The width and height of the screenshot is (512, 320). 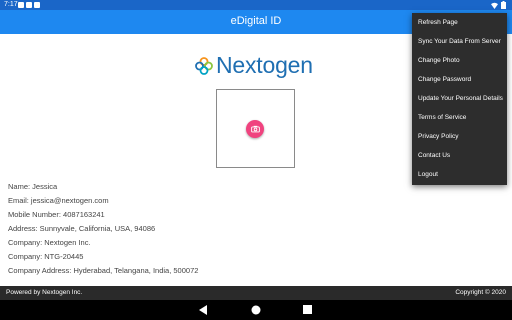 What do you see at coordinates (264, 65) in the screenshot?
I see `logo-text: Nextogen` at bounding box center [264, 65].